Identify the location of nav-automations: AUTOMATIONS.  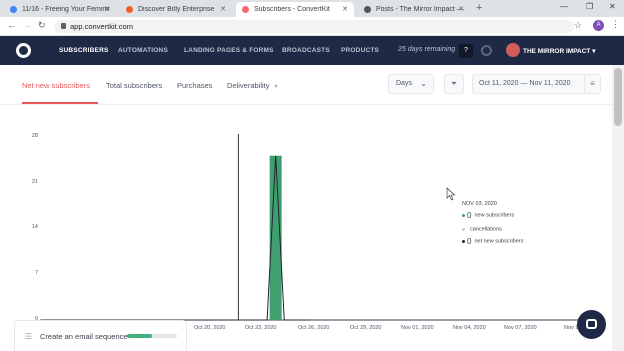
(143, 50).